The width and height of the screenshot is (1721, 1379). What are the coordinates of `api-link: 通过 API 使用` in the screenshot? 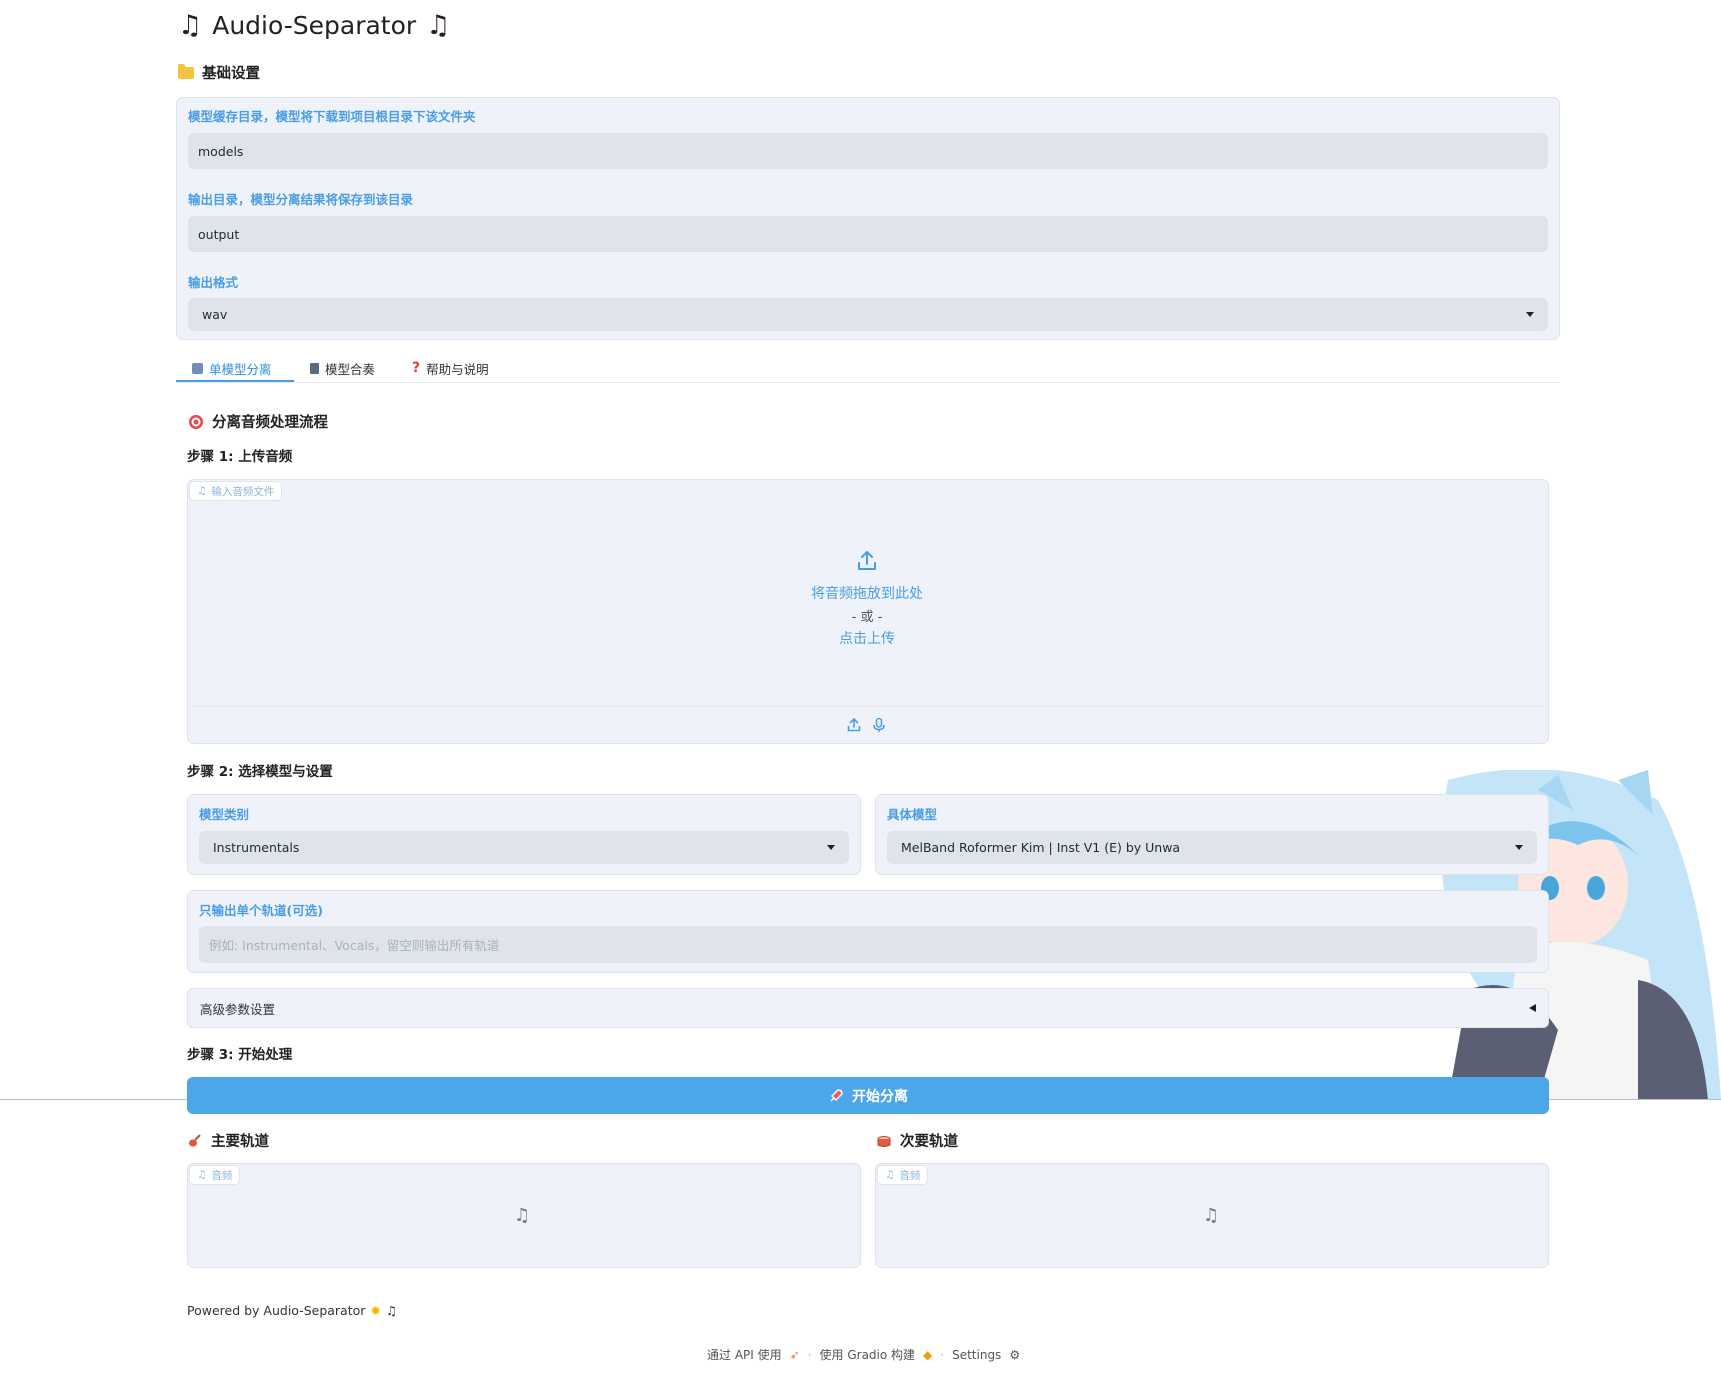 It's located at (744, 1354).